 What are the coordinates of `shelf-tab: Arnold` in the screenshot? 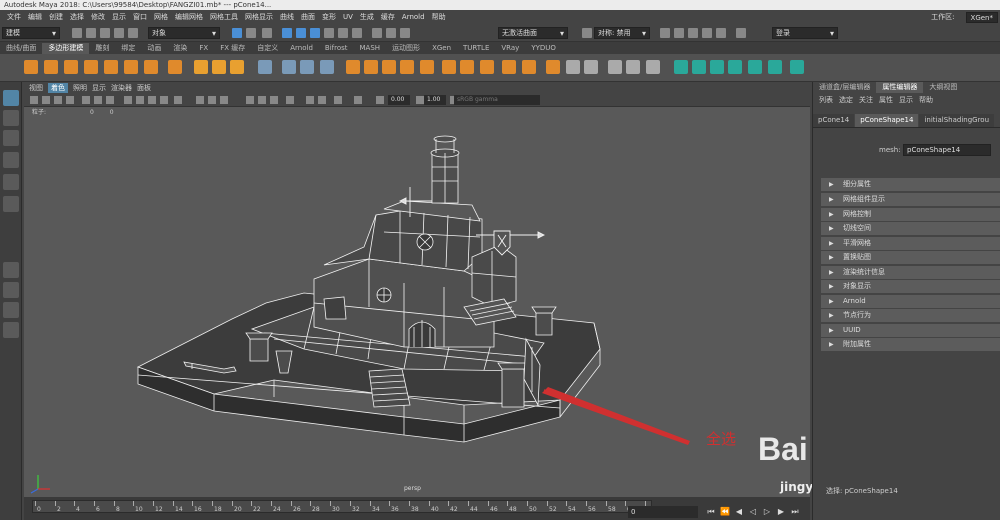 It's located at (301, 48).